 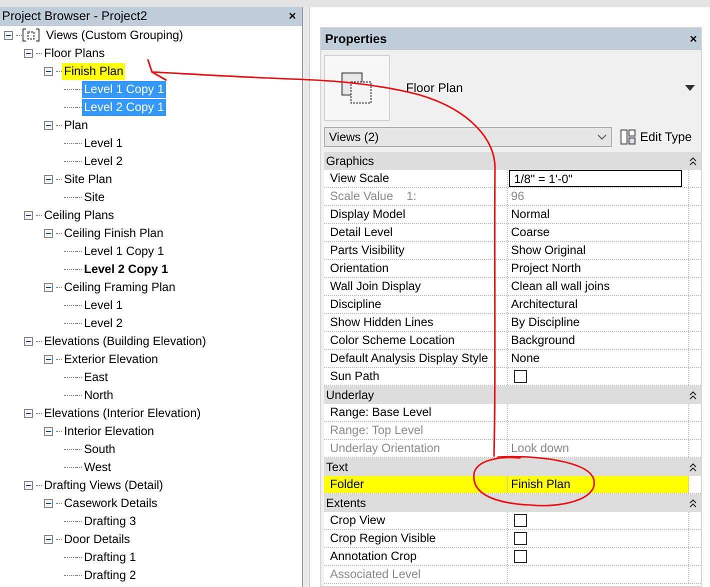 What do you see at coordinates (628, 137) in the screenshot?
I see `edit-type-icon` at bounding box center [628, 137].